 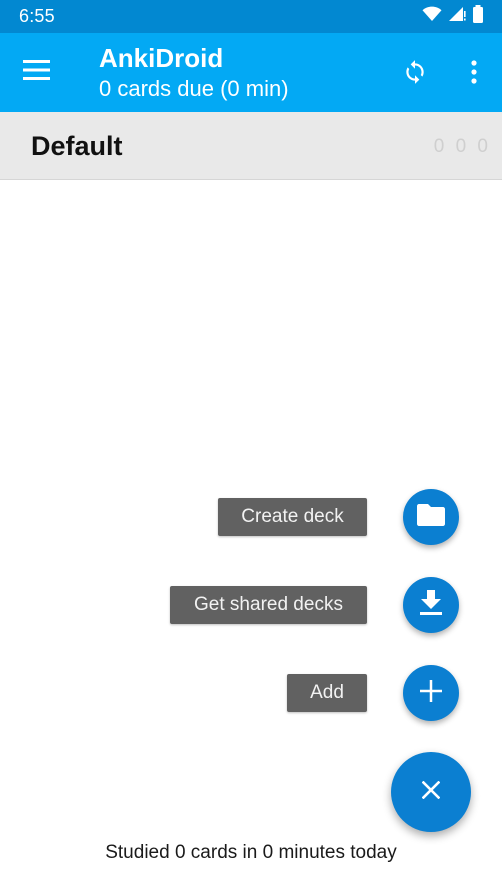 I want to click on status-time: 6:55, so click(x=37, y=16).